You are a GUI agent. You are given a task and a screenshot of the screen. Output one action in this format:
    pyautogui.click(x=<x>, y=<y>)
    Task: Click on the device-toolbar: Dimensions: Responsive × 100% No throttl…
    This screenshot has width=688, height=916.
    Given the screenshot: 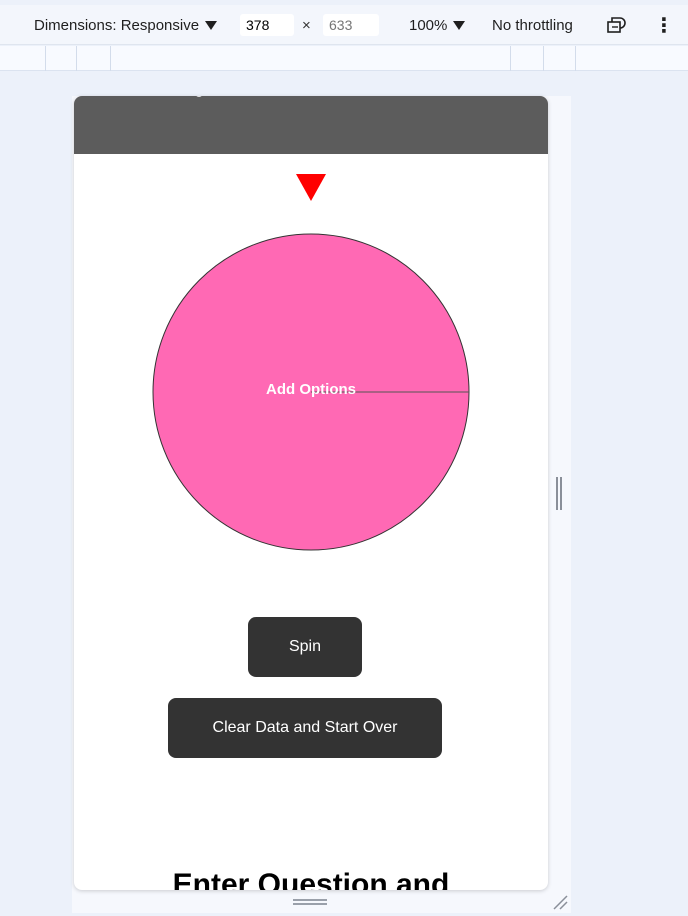 What is the action you would take?
    pyautogui.click(x=344, y=25)
    